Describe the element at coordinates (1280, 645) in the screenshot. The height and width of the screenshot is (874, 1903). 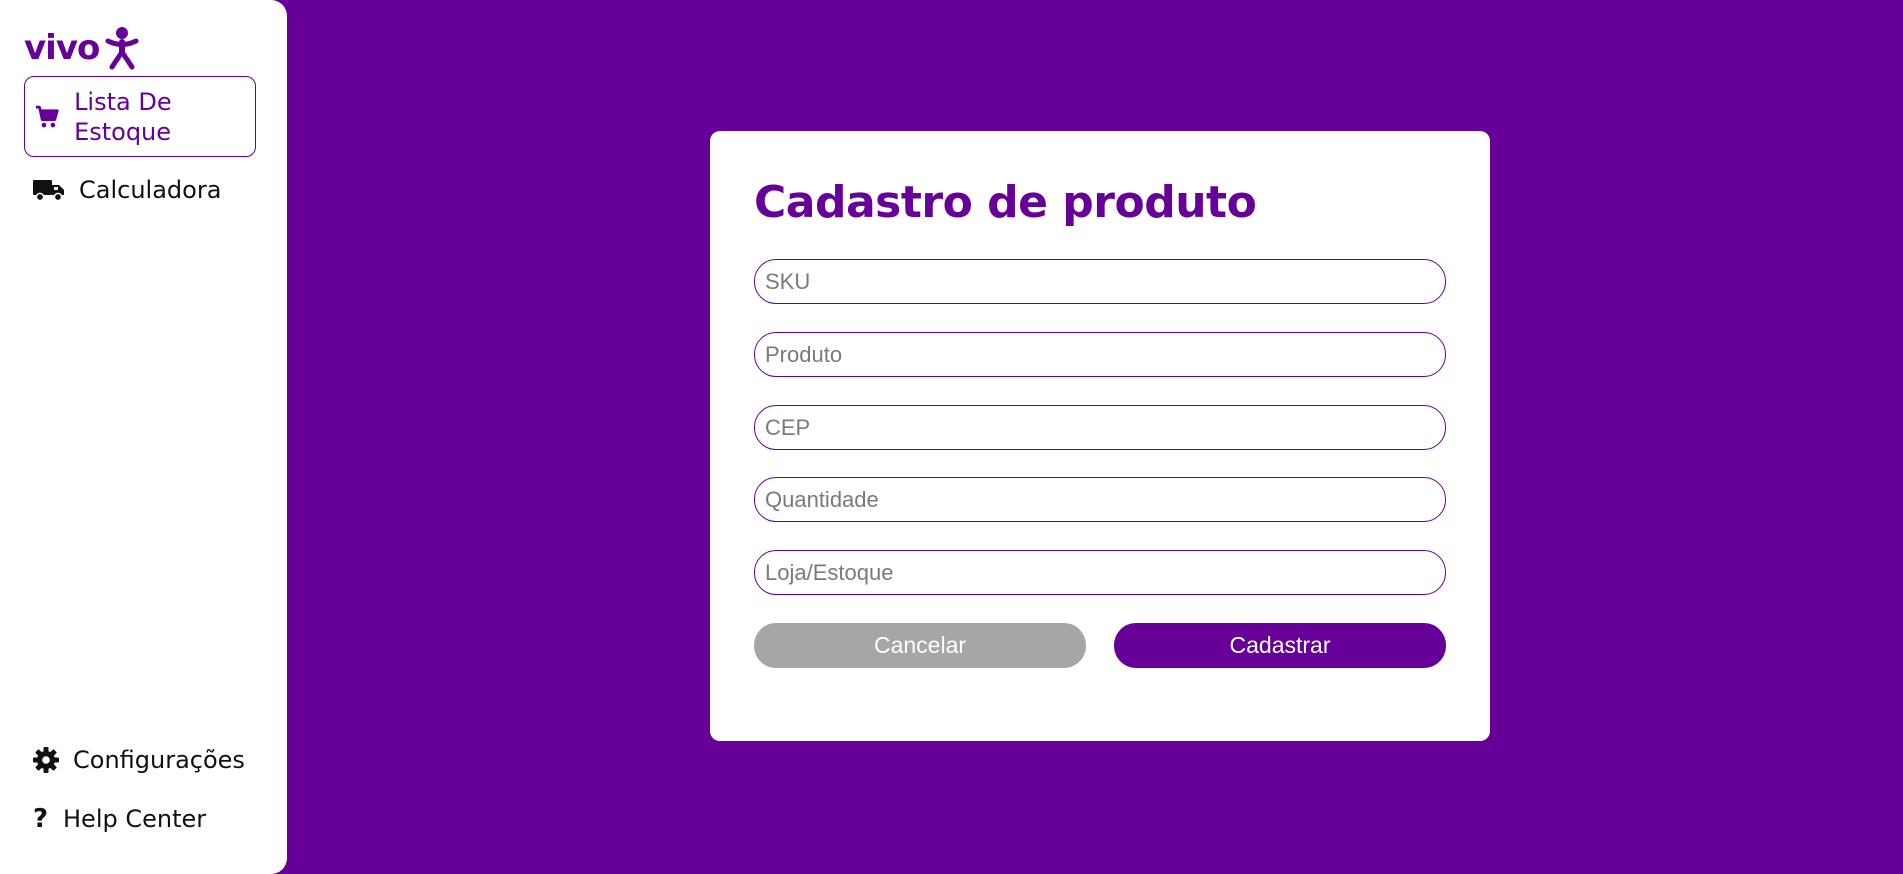
I see `submit-button: Cadastrar` at that location.